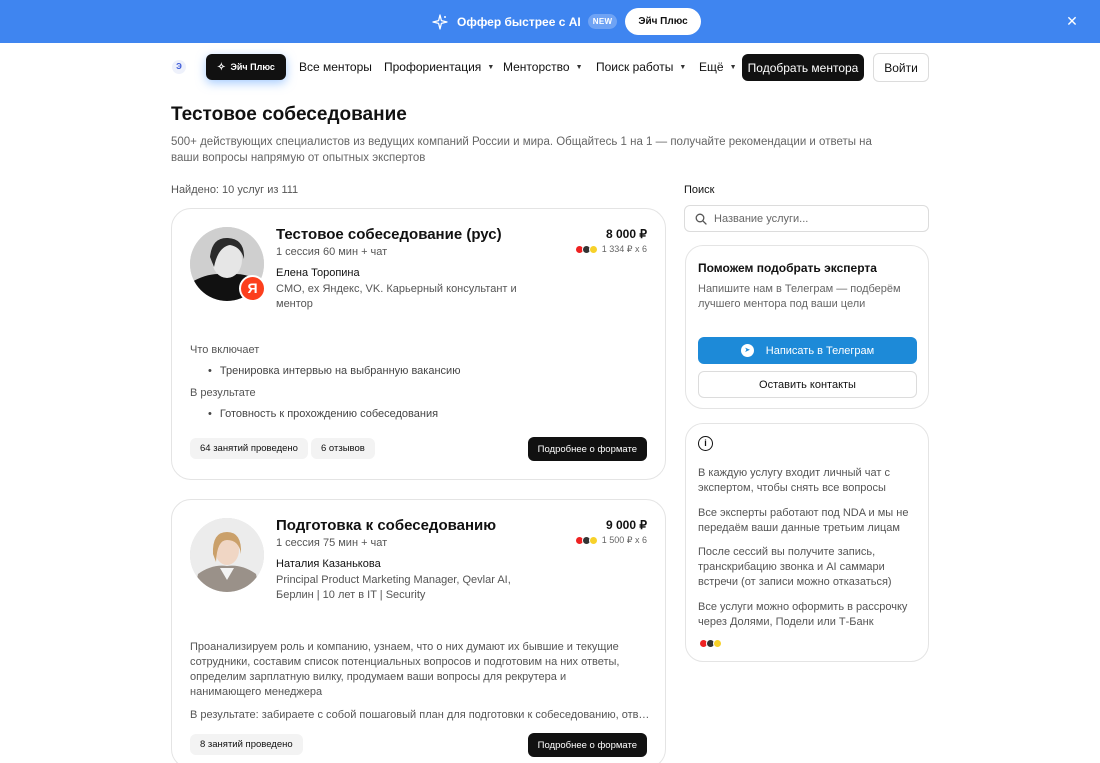  I want to click on plus-button: ✧ Эйч Плюс, so click(246, 67).